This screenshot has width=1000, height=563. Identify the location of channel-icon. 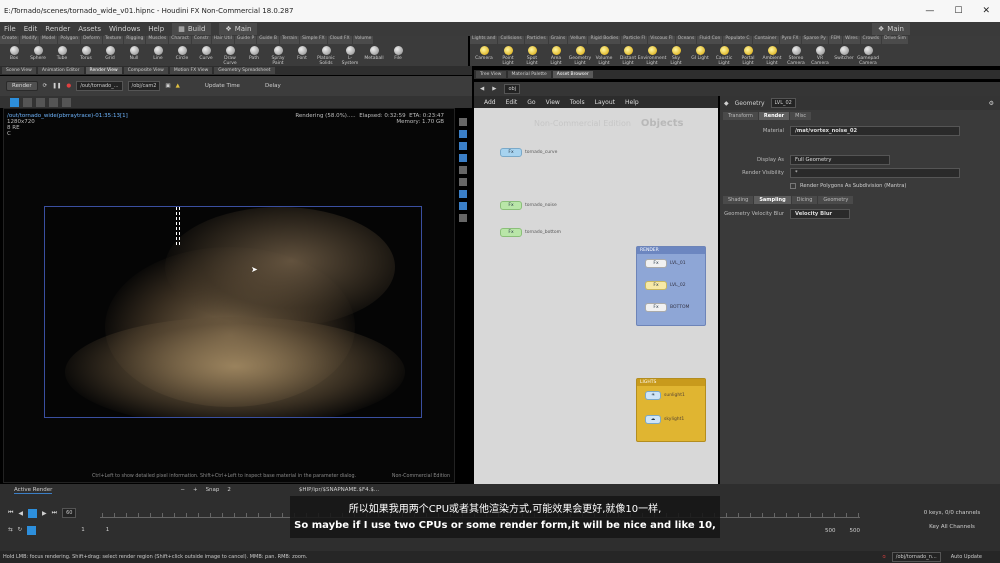
(40, 102).